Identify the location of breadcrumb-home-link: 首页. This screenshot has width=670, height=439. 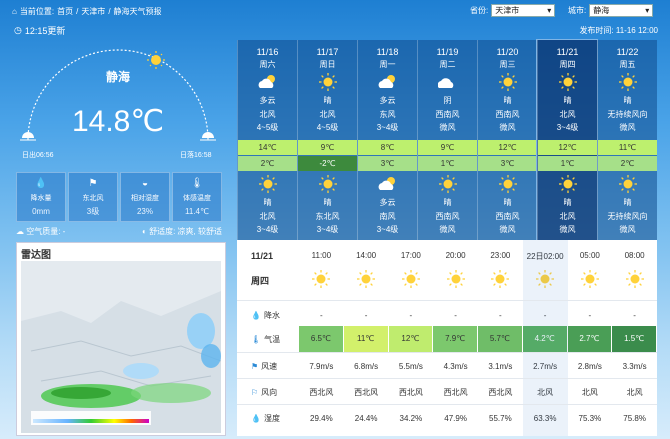
(65, 11).